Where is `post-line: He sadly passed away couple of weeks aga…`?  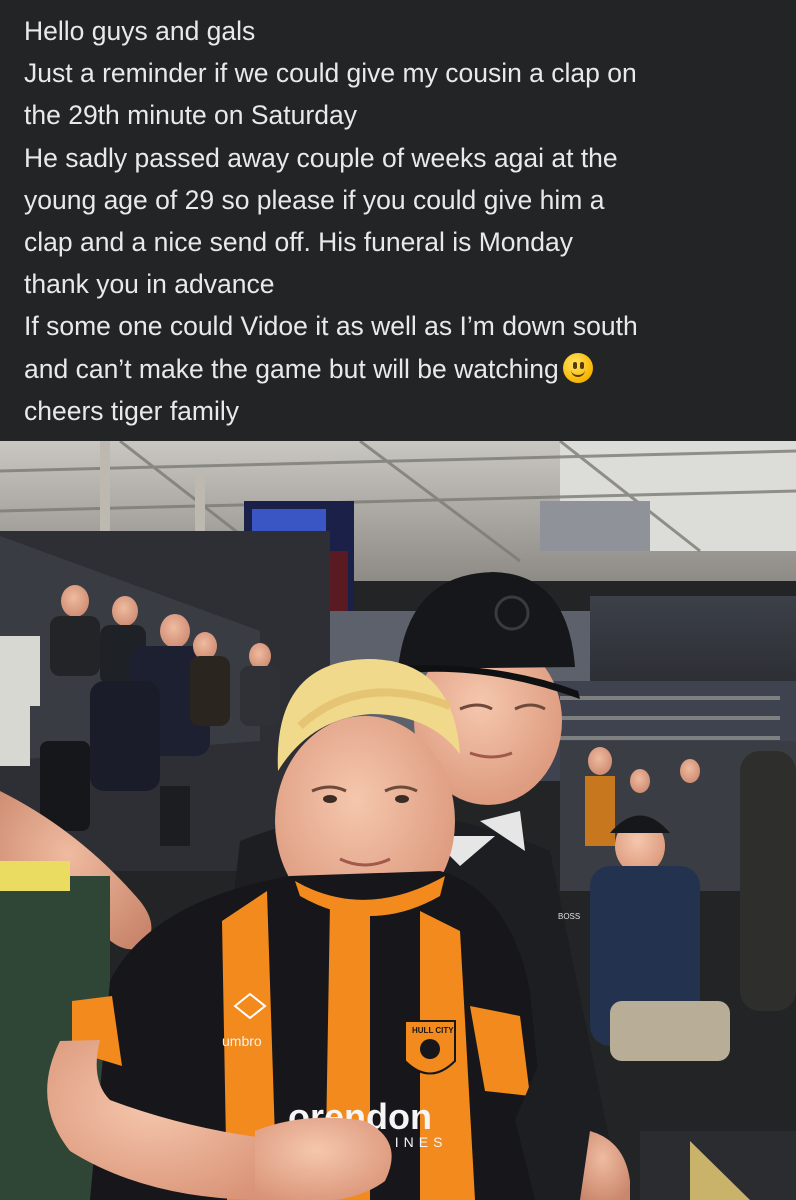
post-line: He sadly passed away couple of weeks aga… is located at coordinates (321, 157).